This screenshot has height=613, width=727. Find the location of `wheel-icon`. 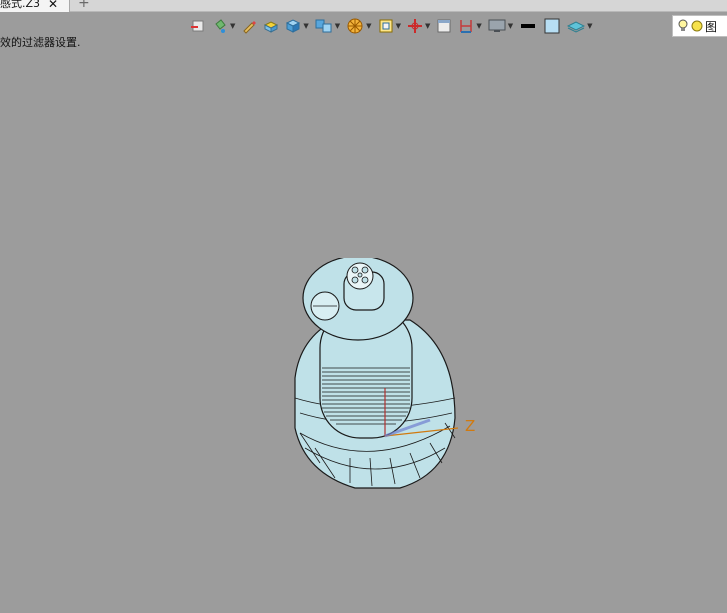

wheel-icon is located at coordinates (355, 26).